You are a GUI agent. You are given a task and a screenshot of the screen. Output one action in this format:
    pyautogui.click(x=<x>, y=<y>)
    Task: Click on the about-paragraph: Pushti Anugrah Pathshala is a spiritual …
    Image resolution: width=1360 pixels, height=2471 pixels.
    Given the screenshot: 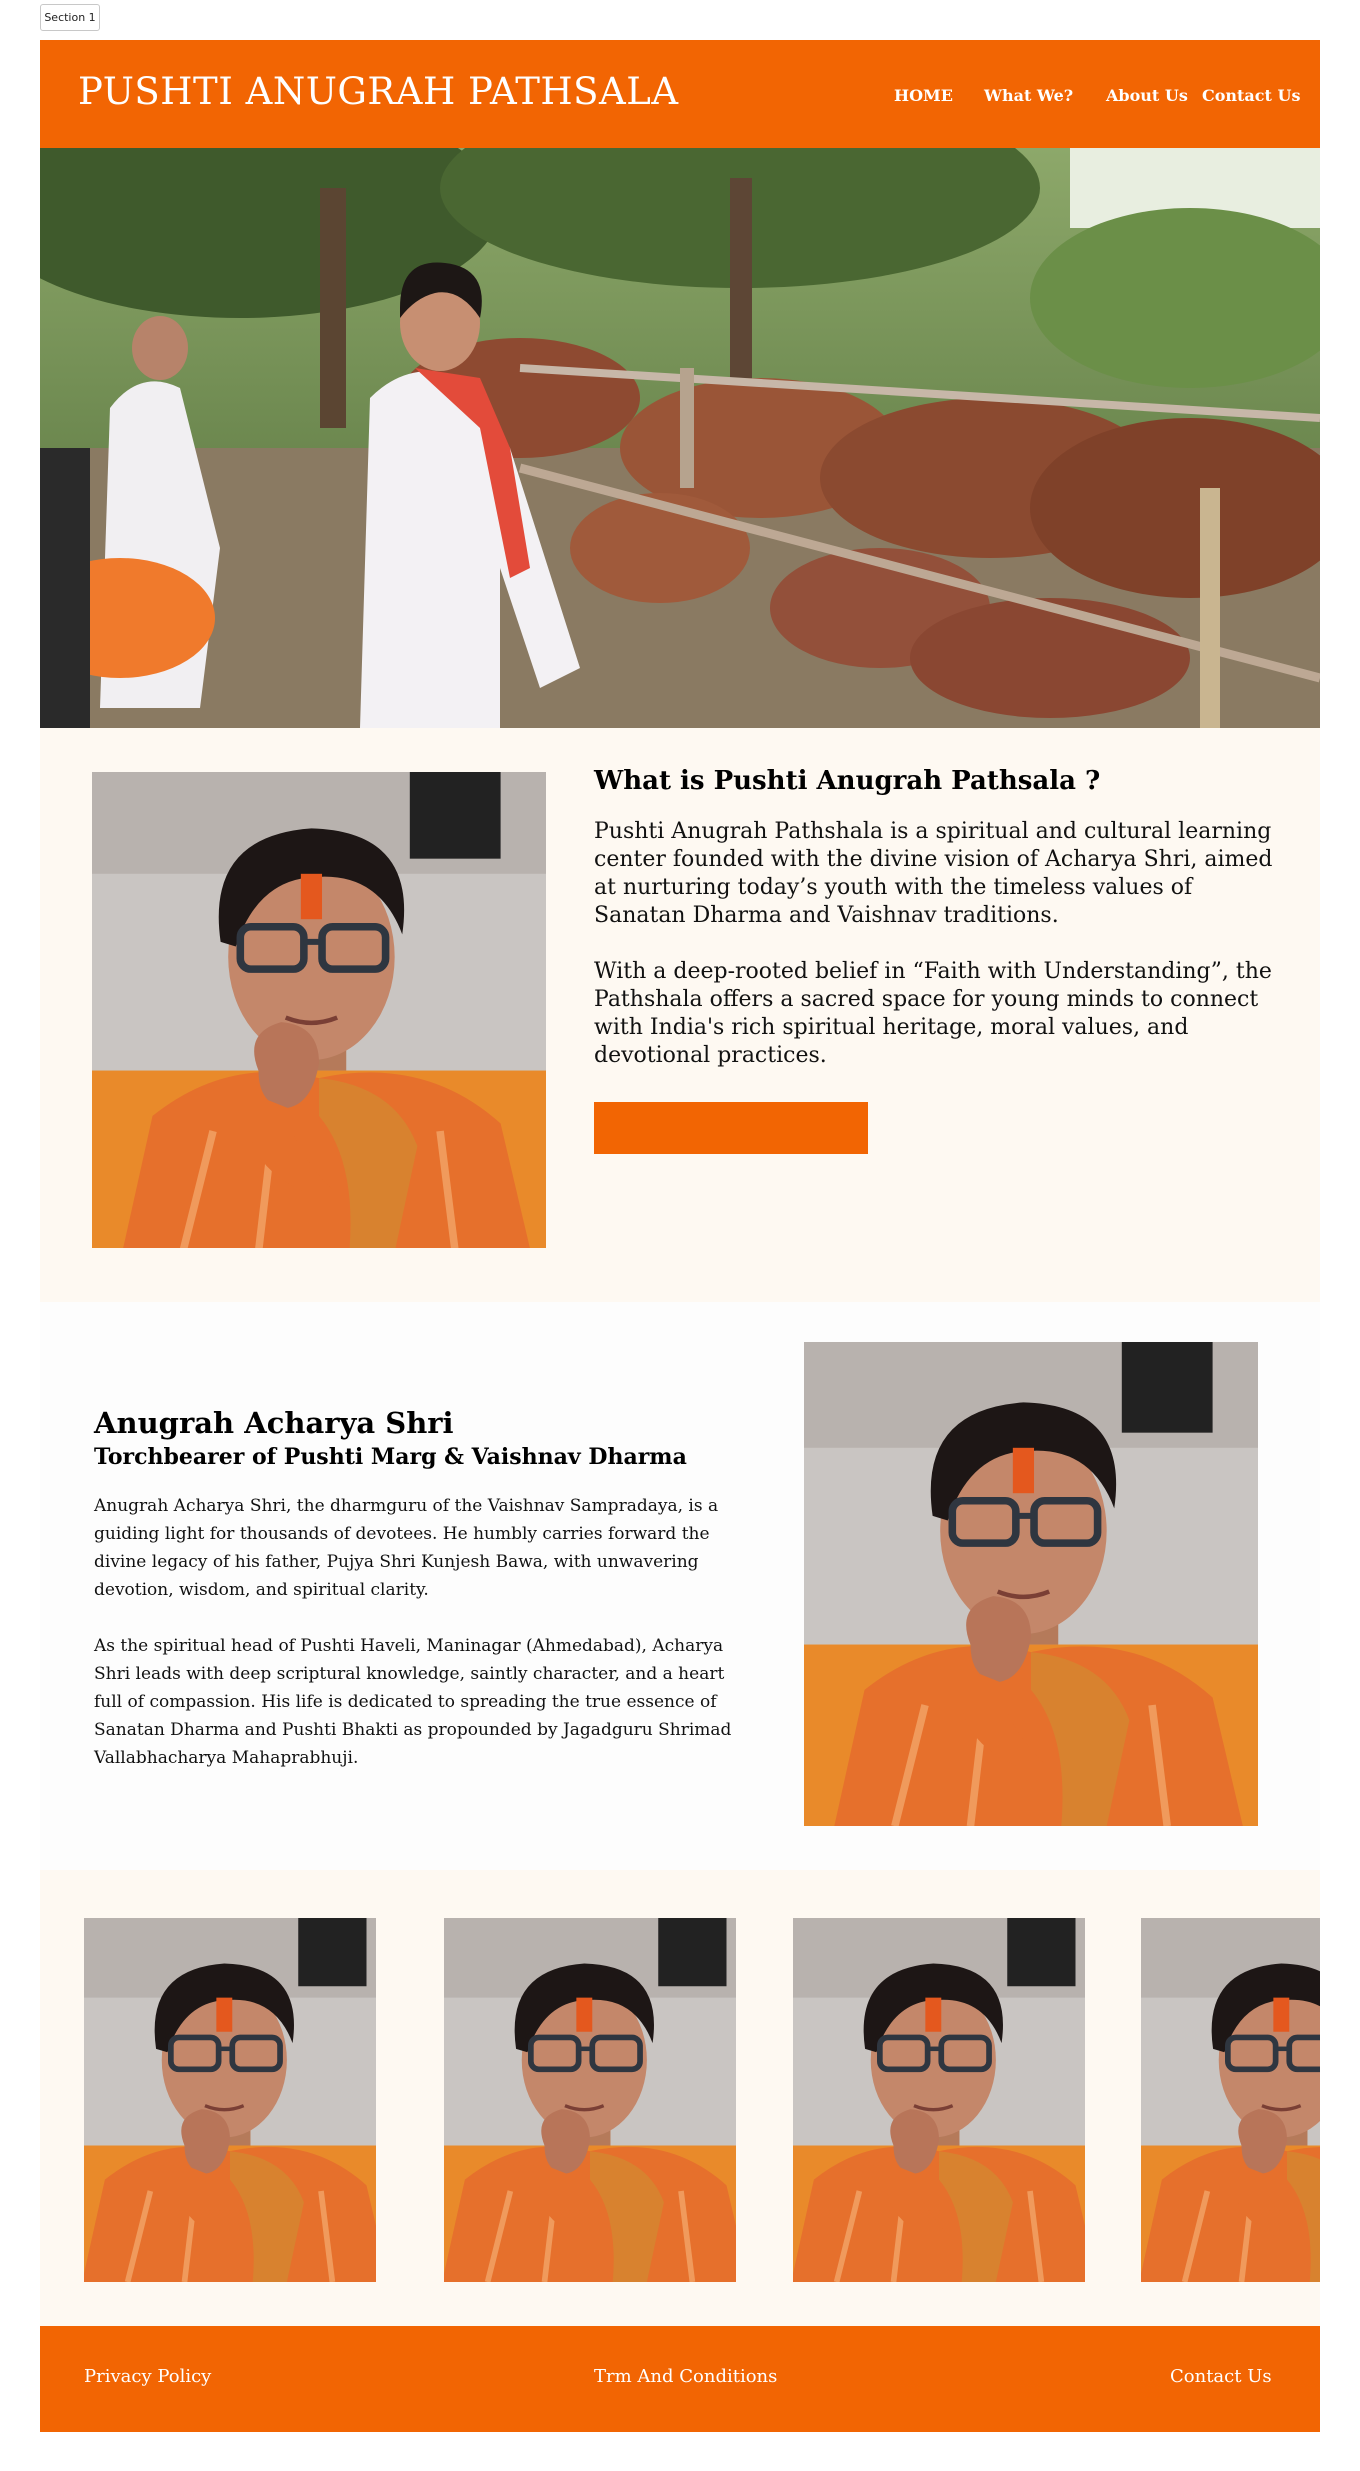 What is the action you would take?
    pyautogui.click(x=933, y=873)
    